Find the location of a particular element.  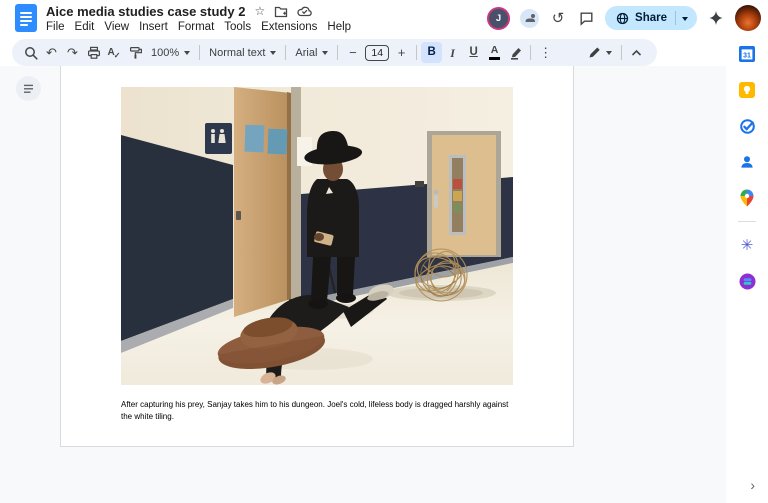

undo-icon: ↶ is located at coordinates (51, 52).